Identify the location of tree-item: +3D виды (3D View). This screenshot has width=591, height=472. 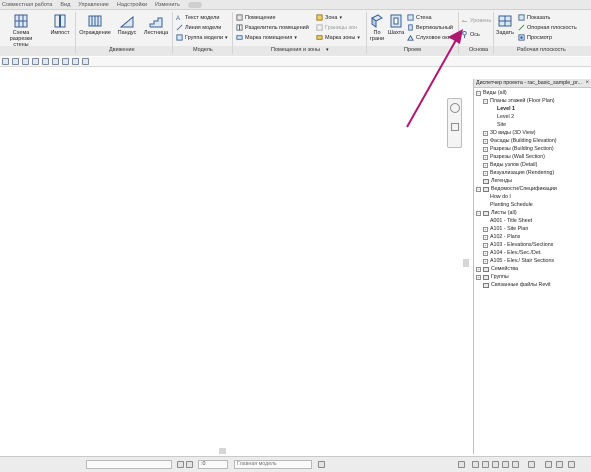
(509, 133).